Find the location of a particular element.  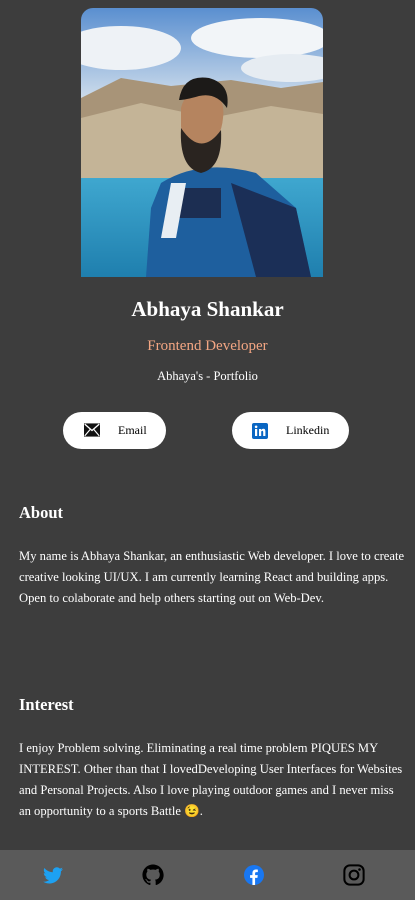

github-icon is located at coordinates (153, 875).